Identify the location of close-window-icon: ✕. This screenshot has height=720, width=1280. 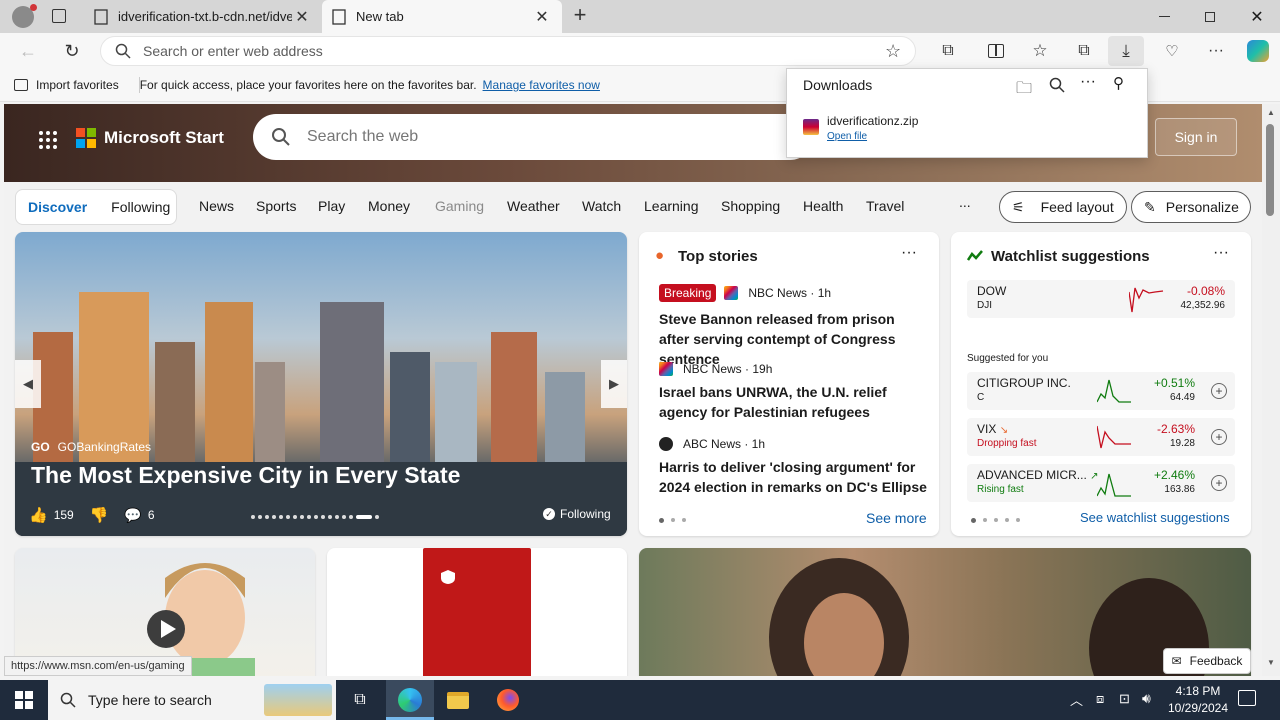
(1257, 16).